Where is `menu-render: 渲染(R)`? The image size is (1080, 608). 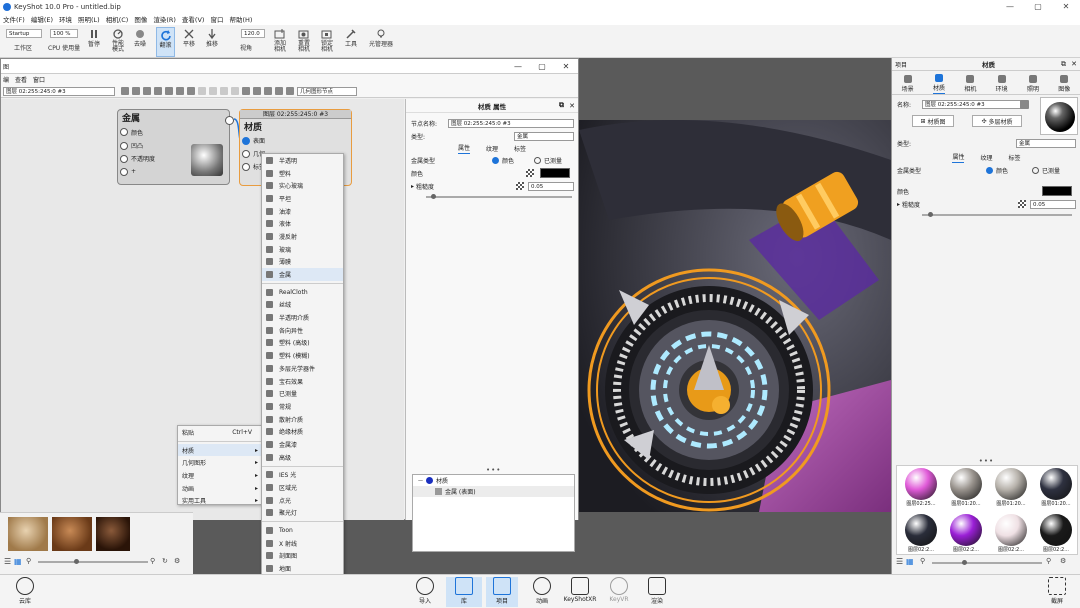 menu-render: 渲染(R) is located at coordinates (164, 19).